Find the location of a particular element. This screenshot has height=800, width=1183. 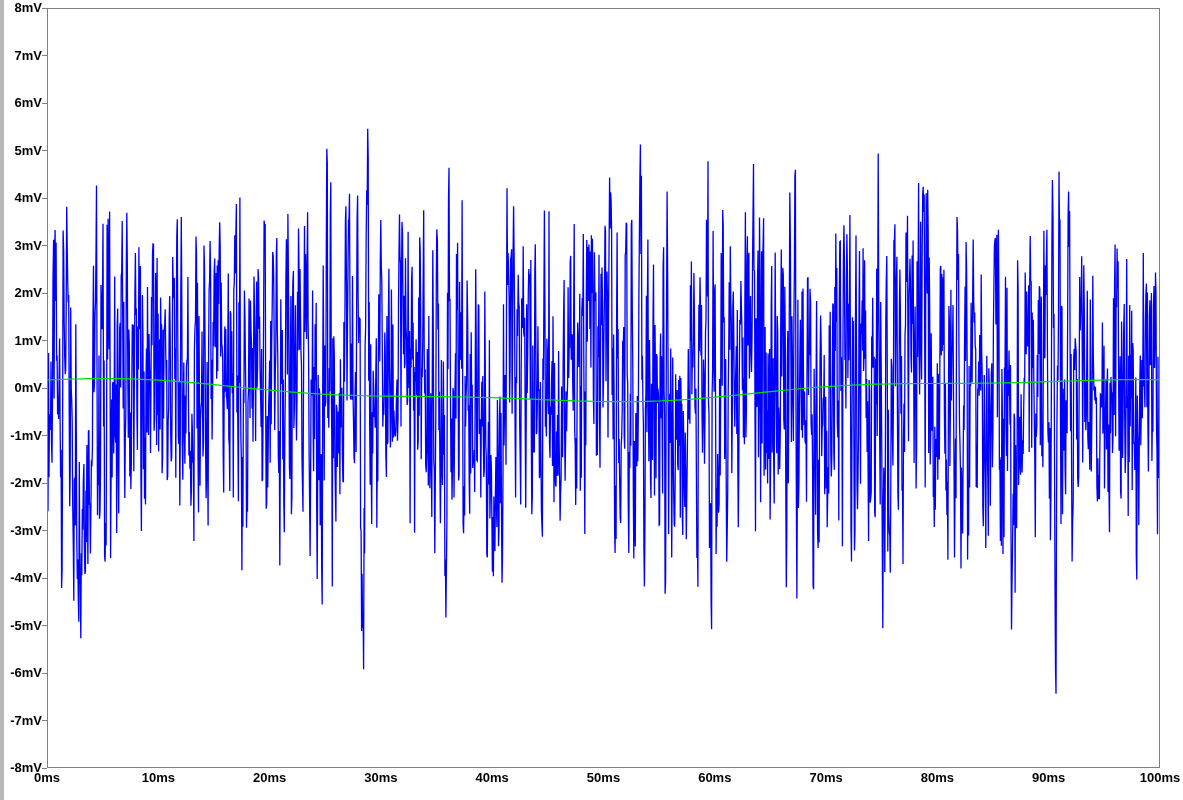

x-axis-label: 10ms is located at coordinates (158, 778).